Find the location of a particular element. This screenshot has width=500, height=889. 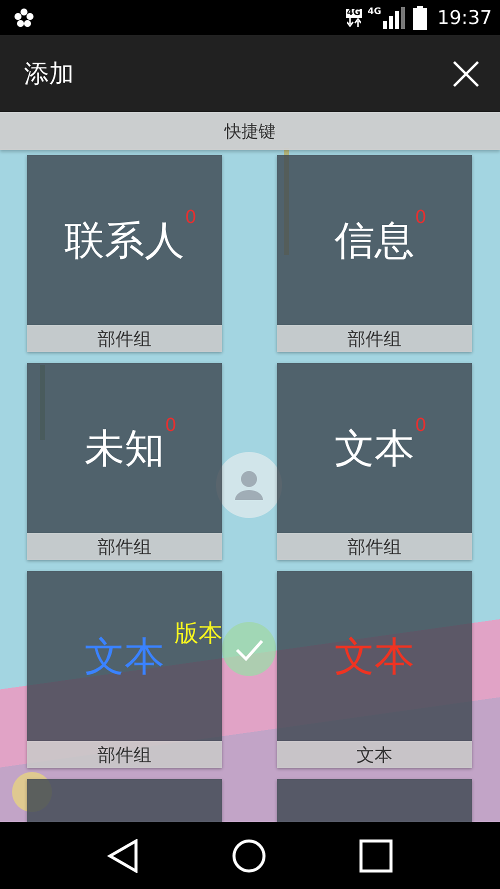

widget-title: 文本 is located at coordinates (374, 657).